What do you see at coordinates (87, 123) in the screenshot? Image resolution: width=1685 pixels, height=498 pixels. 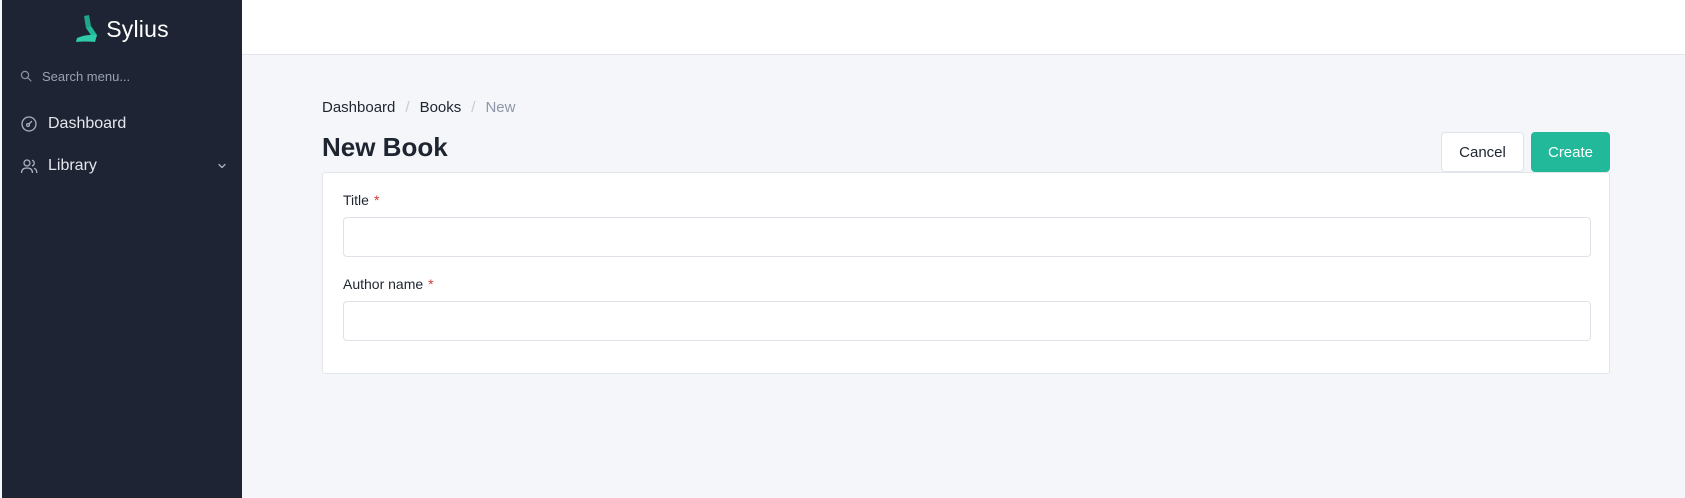 I see `sidebar-item-label: Dashboard` at bounding box center [87, 123].